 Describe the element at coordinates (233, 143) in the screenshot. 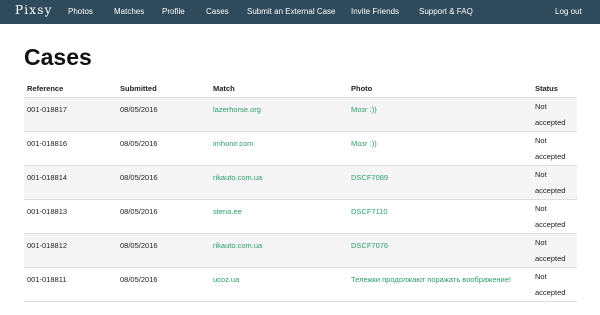

I see `match-link: imhonir.com` at that location.